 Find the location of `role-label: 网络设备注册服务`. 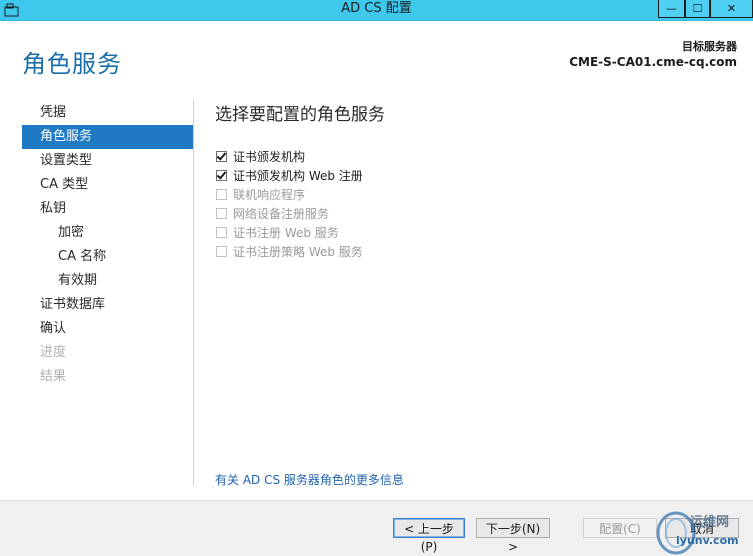

role-label: 网络设备注册服务 is located at coordinates (281, 214).